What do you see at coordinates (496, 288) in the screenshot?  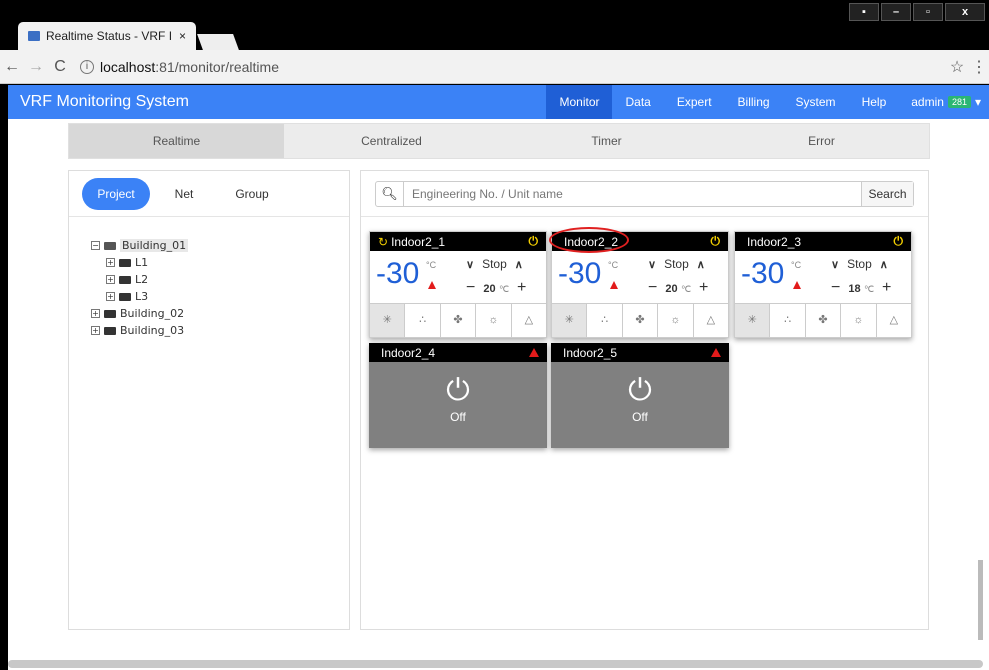 I see `setpoint-row: − 20 ℃ +` at bounding box center [496, 288].